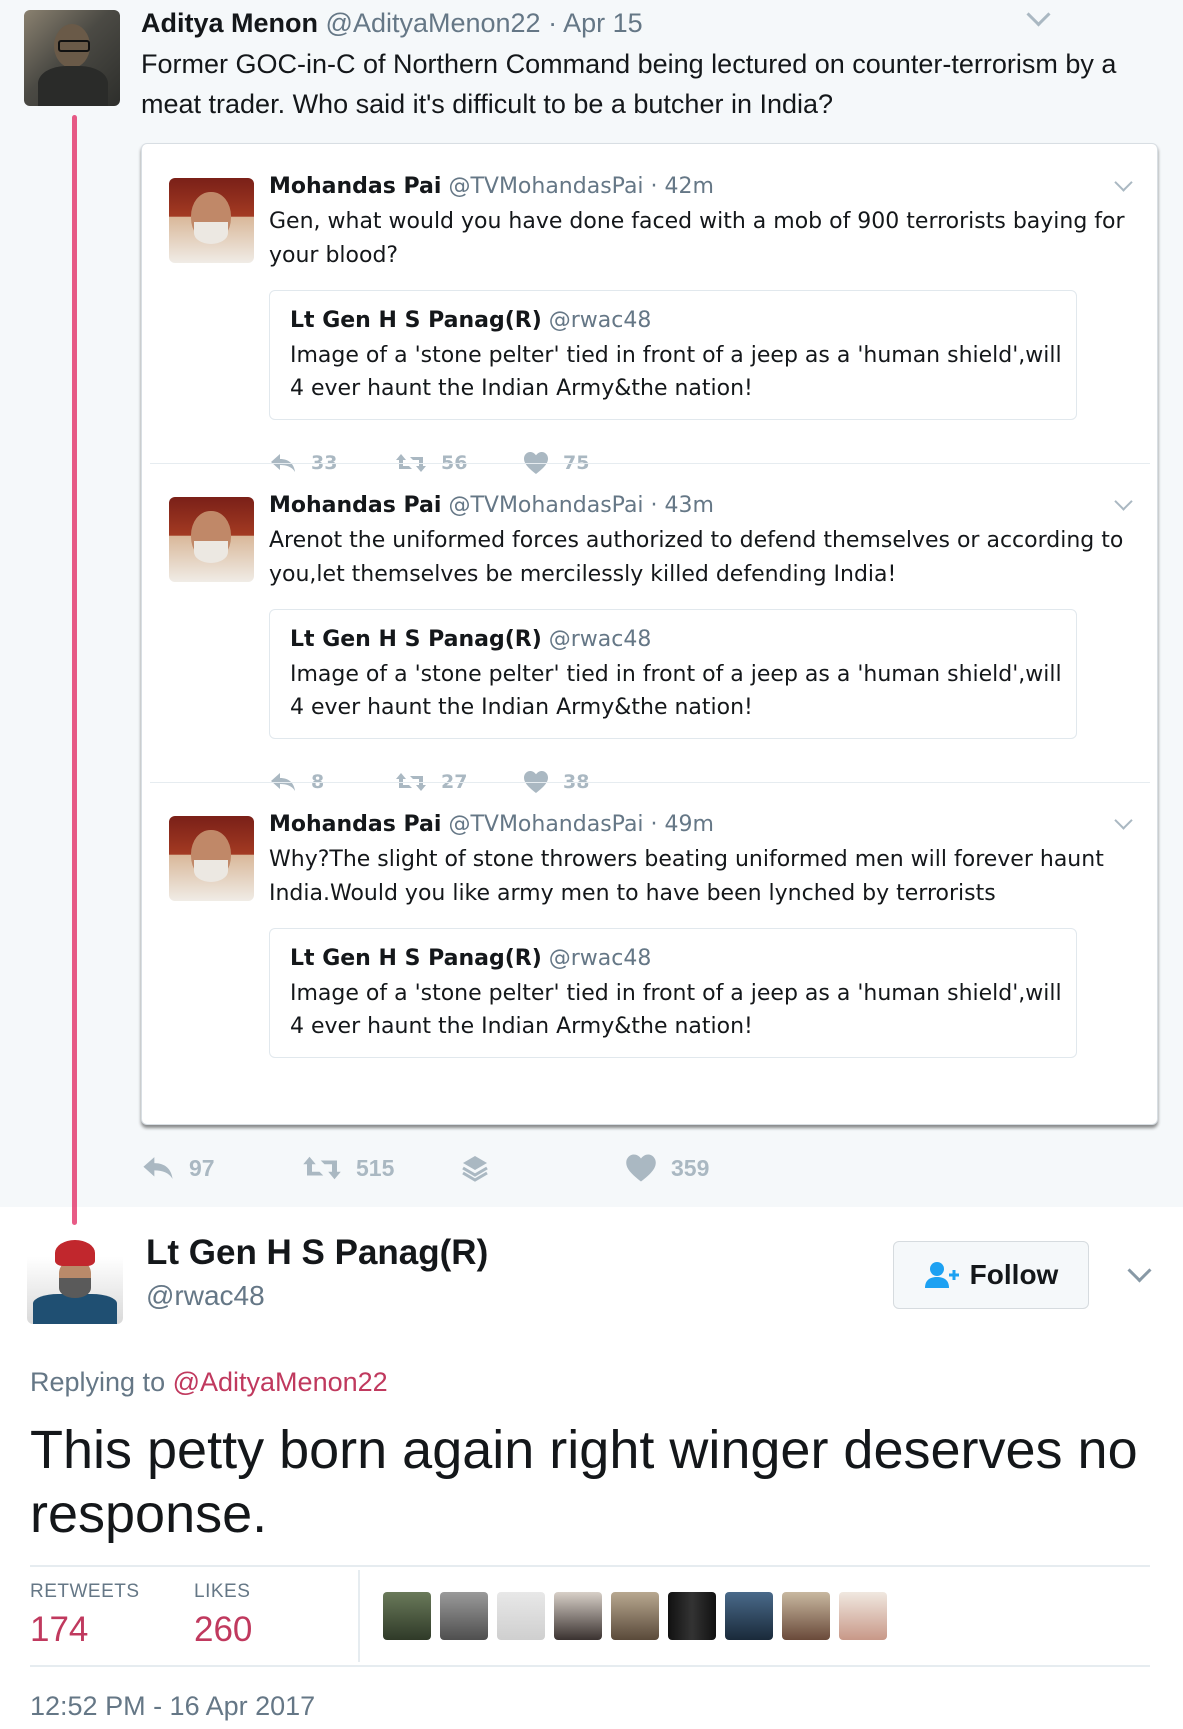 The height and width of the screenshot is (1729, 1183). What do you see at coordinates (581, 505) in the screenshot?
I see `author-meta: @TVMohandasPai · 43m` at bounding box center [581, 505].